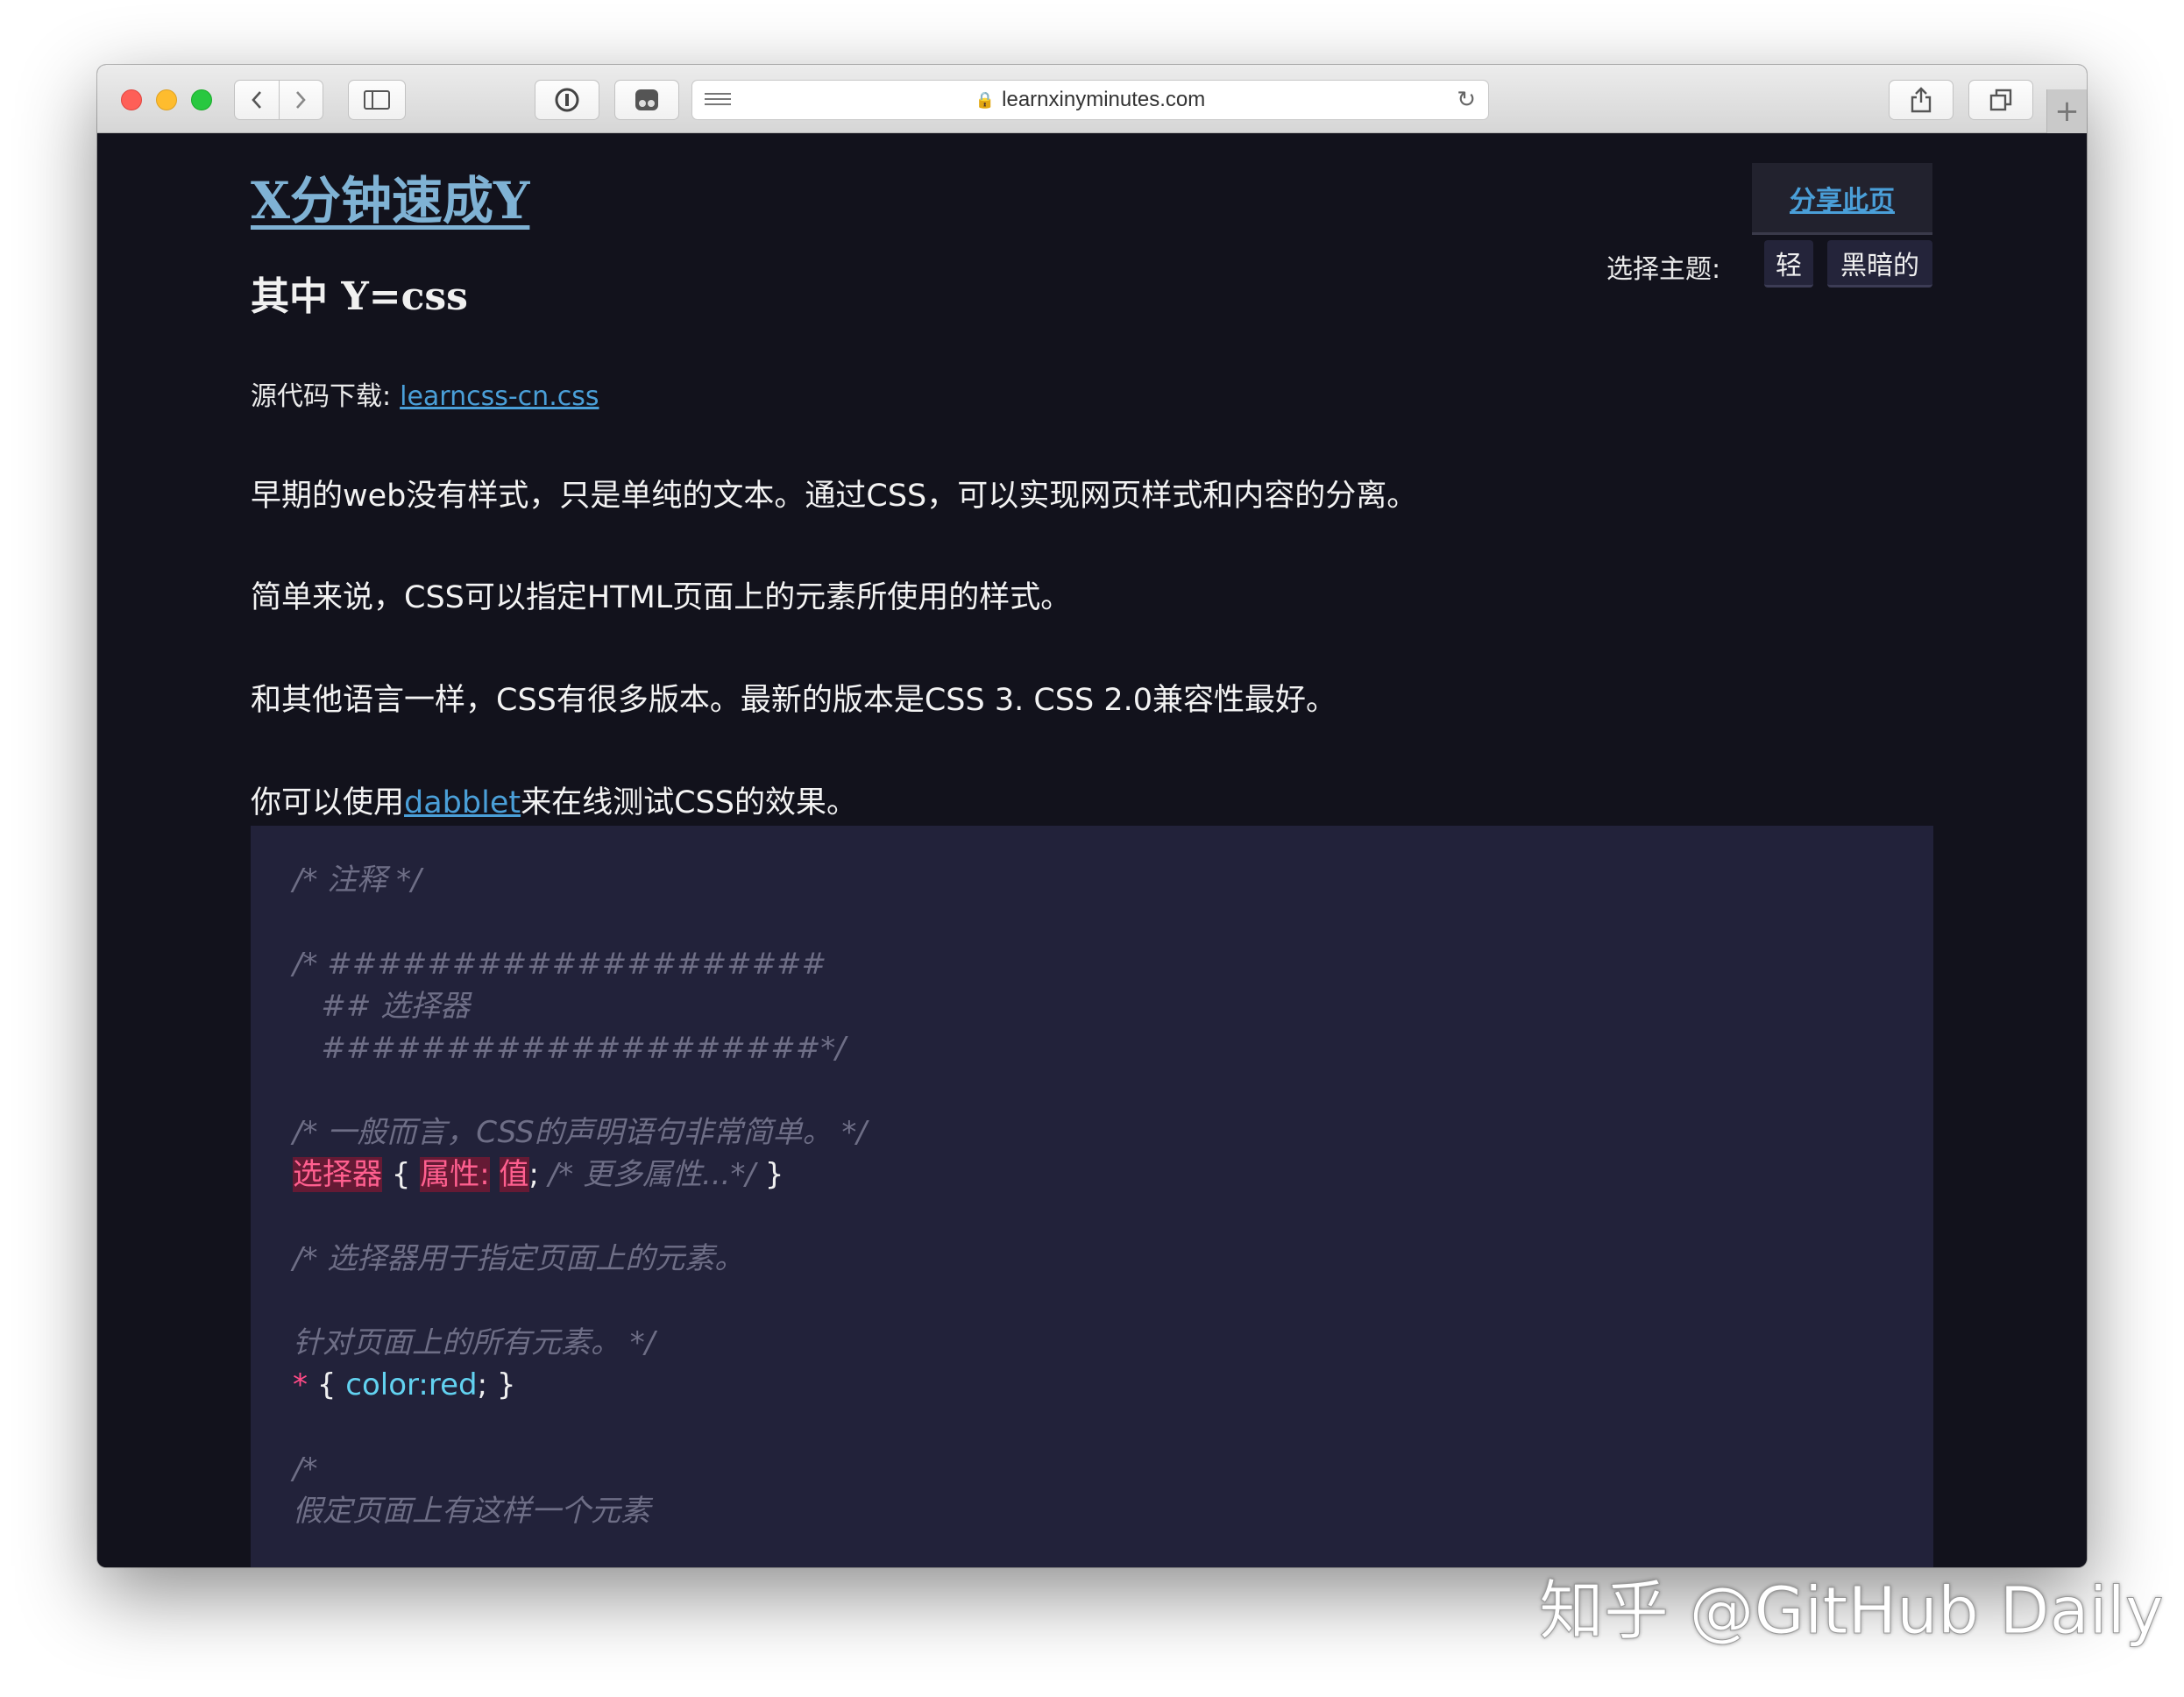  What do you see at coordinates (1852, 1611) in the screenshot?
I see `watermark: 知乎 @GitHub Daily` at bounding box center [1852, 1611].